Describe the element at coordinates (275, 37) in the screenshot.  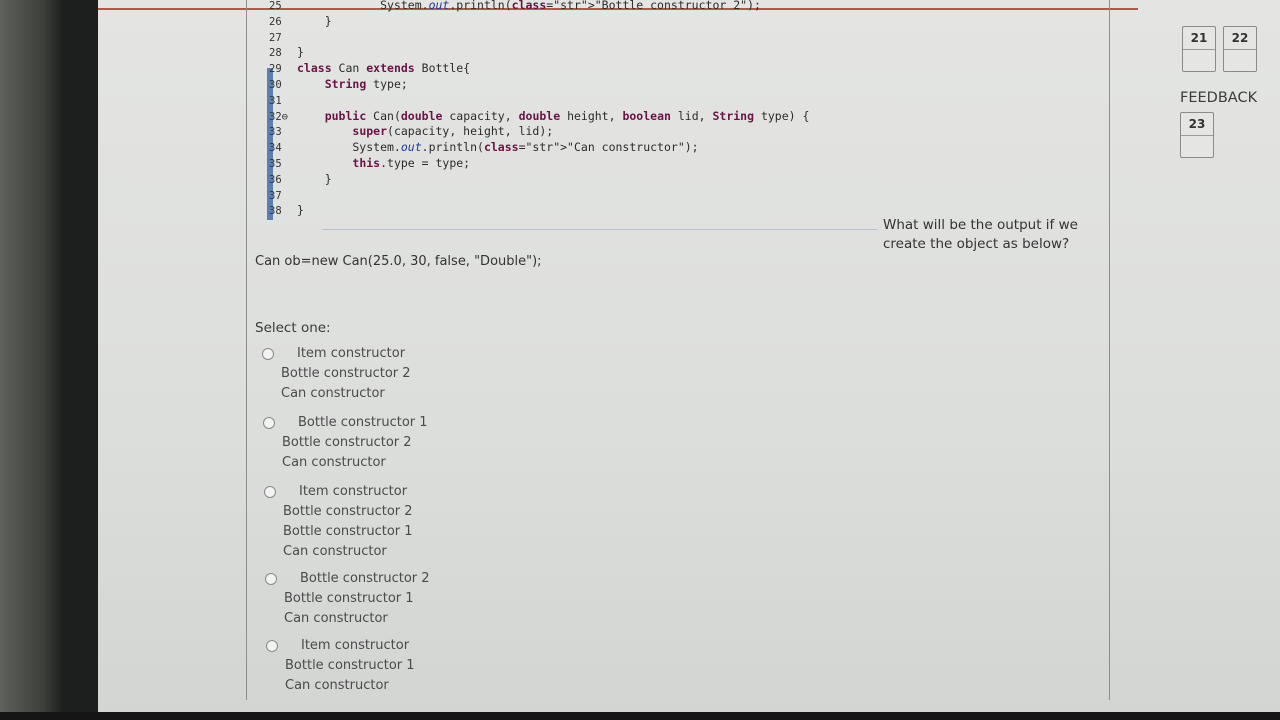
I see `line-number: 27` at that location.